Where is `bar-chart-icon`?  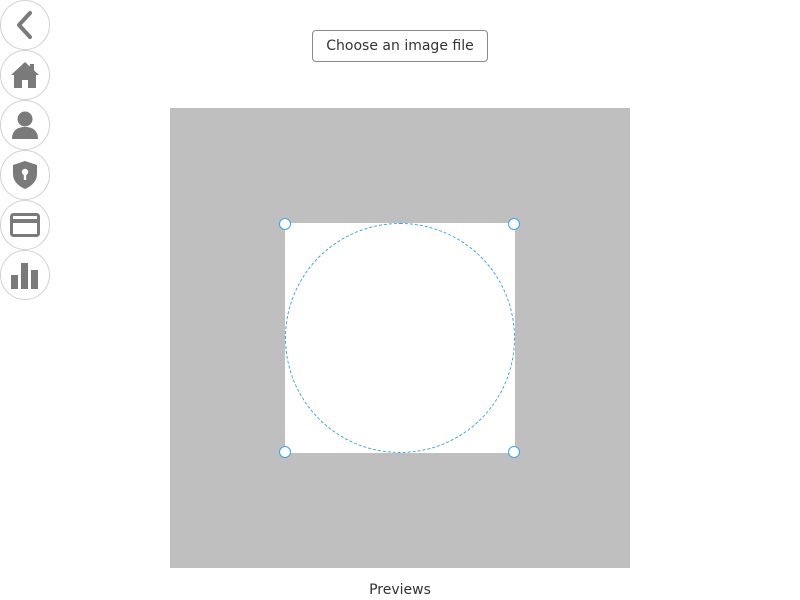
bar-chart-icon is located at coordinates (24, 276).